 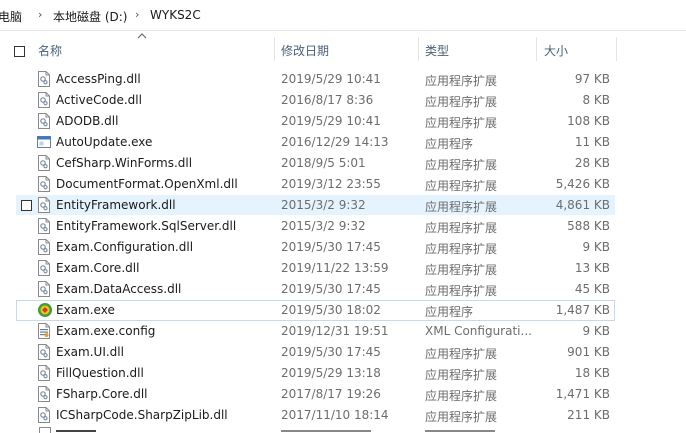 I want to click on breadcrumb-item-wyks2c: WYKS2C, so click(x=175, y=15).